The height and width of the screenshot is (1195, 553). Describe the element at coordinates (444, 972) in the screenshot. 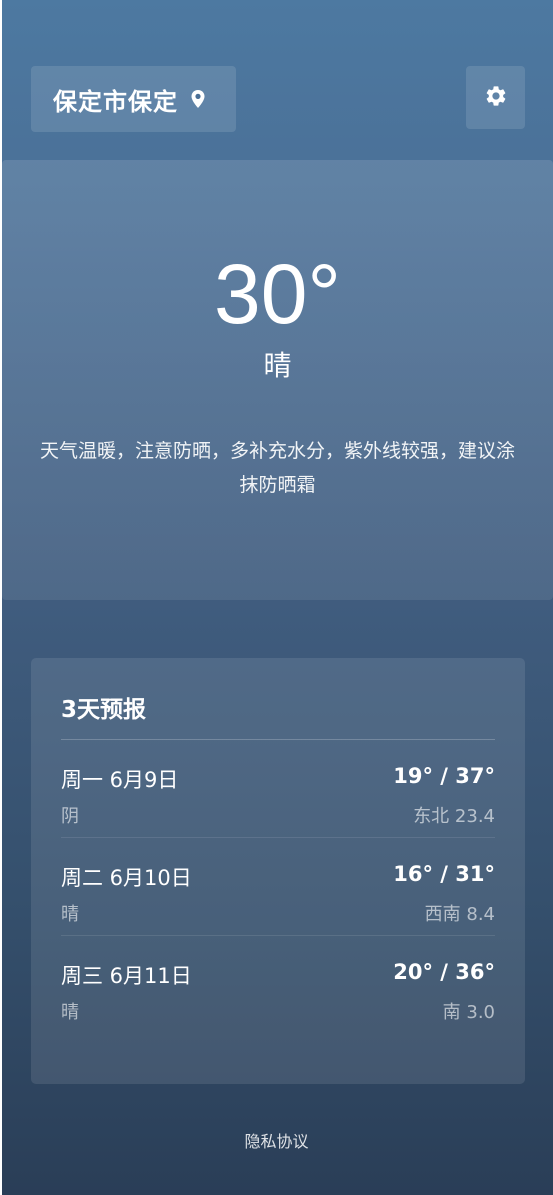

I see `forecast-temp-range: 20° / 36°` at that location.